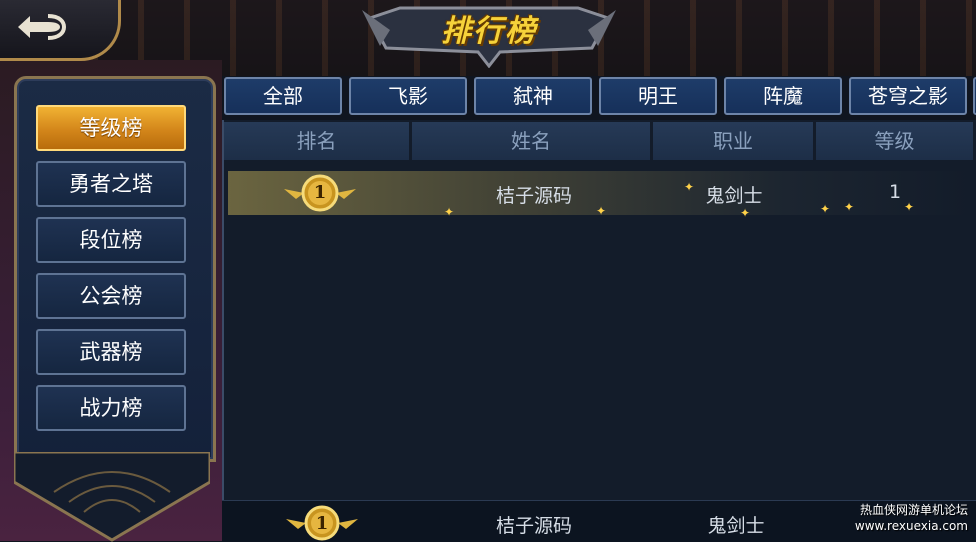  I want to click on row-level: 1, so click(895, 192).